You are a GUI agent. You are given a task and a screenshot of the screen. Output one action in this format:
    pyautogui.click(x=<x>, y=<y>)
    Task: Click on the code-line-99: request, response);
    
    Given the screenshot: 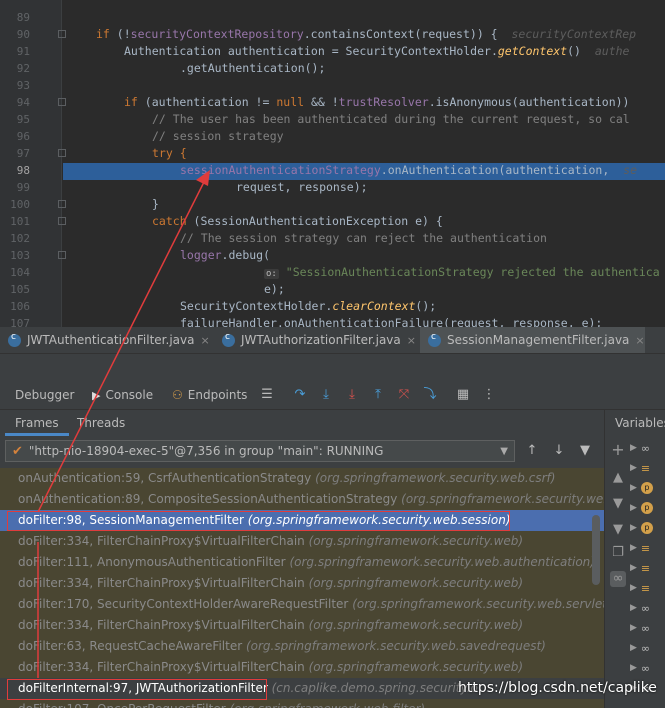 What is the action you would take?
    pyautogui.click(x=302, y=187)
    